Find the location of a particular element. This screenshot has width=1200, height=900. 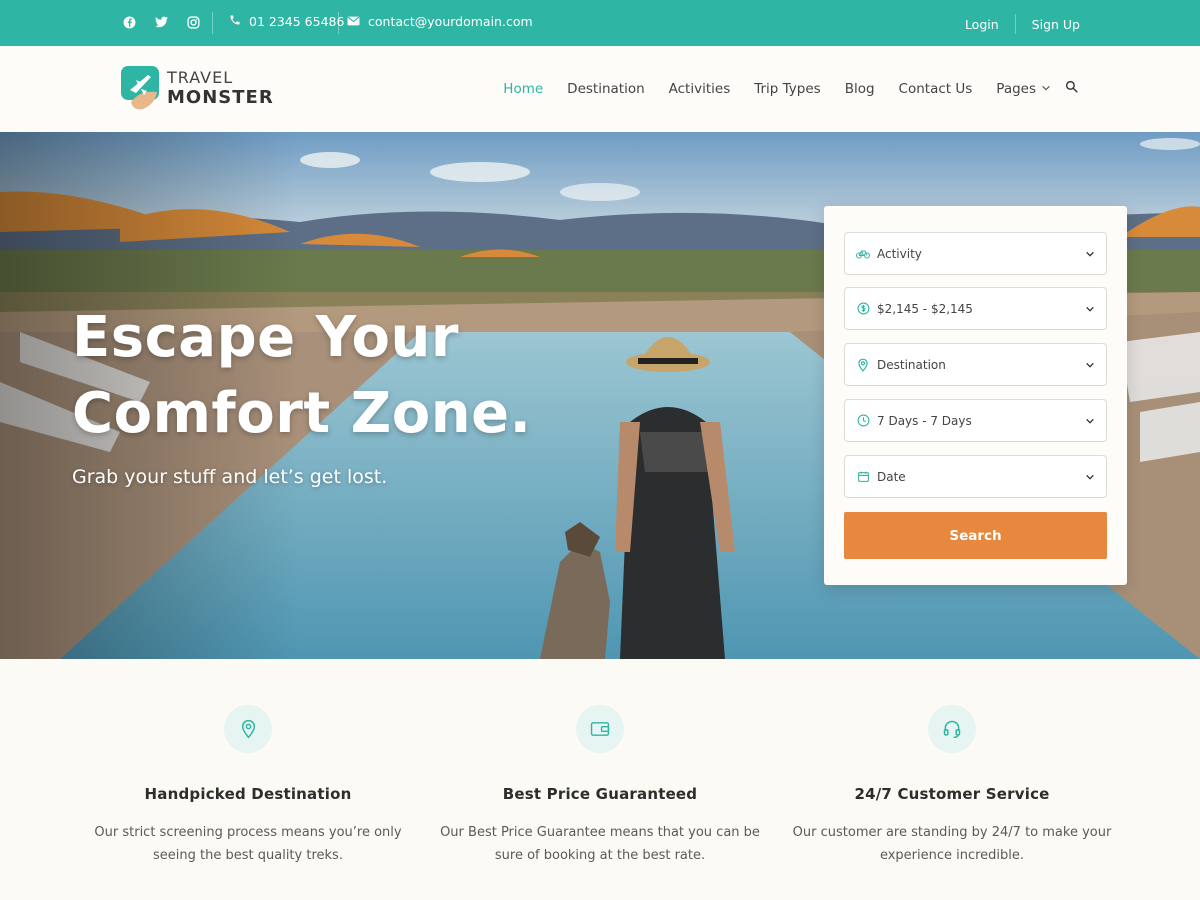

mail-icon is located at coordinates (353, 21).